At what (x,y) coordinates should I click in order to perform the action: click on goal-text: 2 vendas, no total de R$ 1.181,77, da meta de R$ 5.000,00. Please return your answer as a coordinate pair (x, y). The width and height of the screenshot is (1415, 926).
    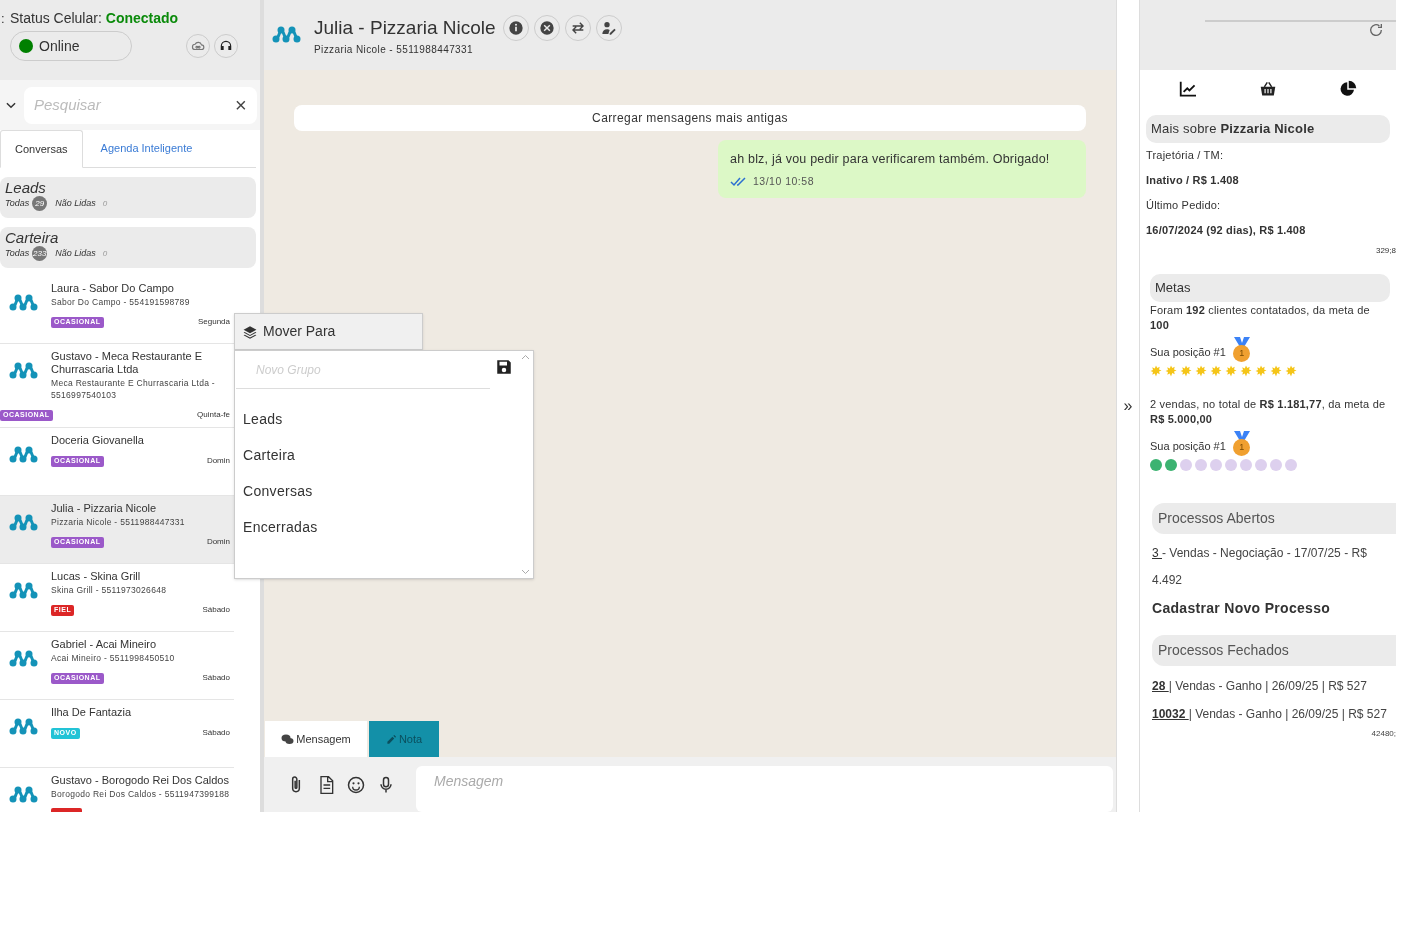
    Looking at the image, I should click on (1268, 412).